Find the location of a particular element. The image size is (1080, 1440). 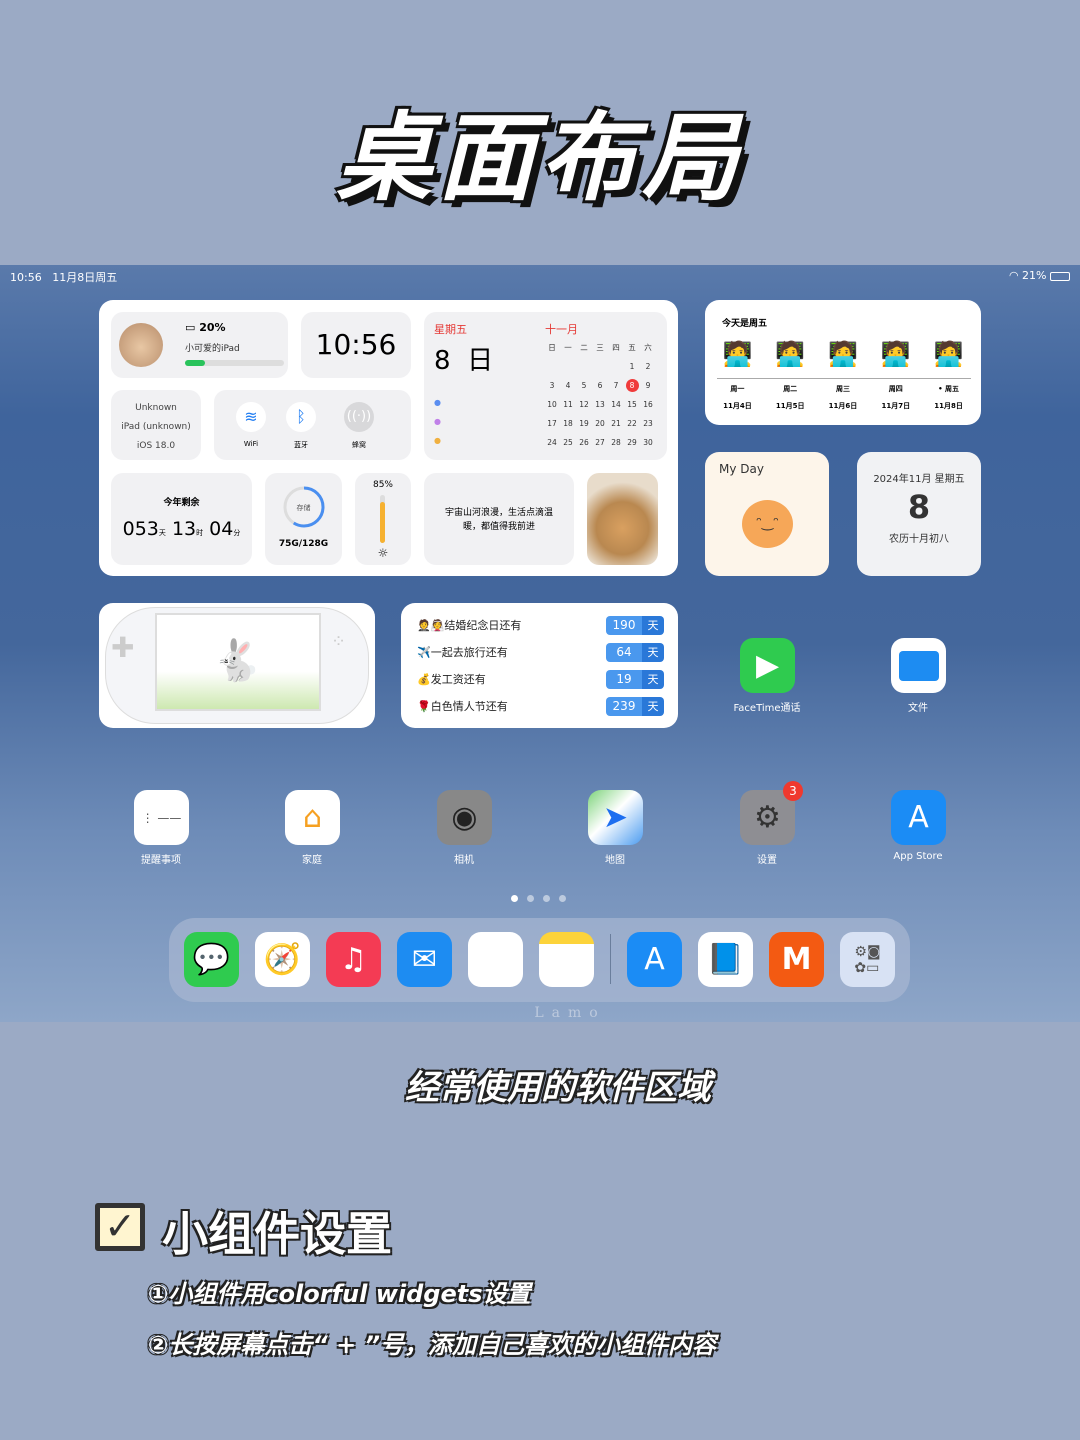

brightness-widget: 85% ☼ is located at coordinates (383, 519).